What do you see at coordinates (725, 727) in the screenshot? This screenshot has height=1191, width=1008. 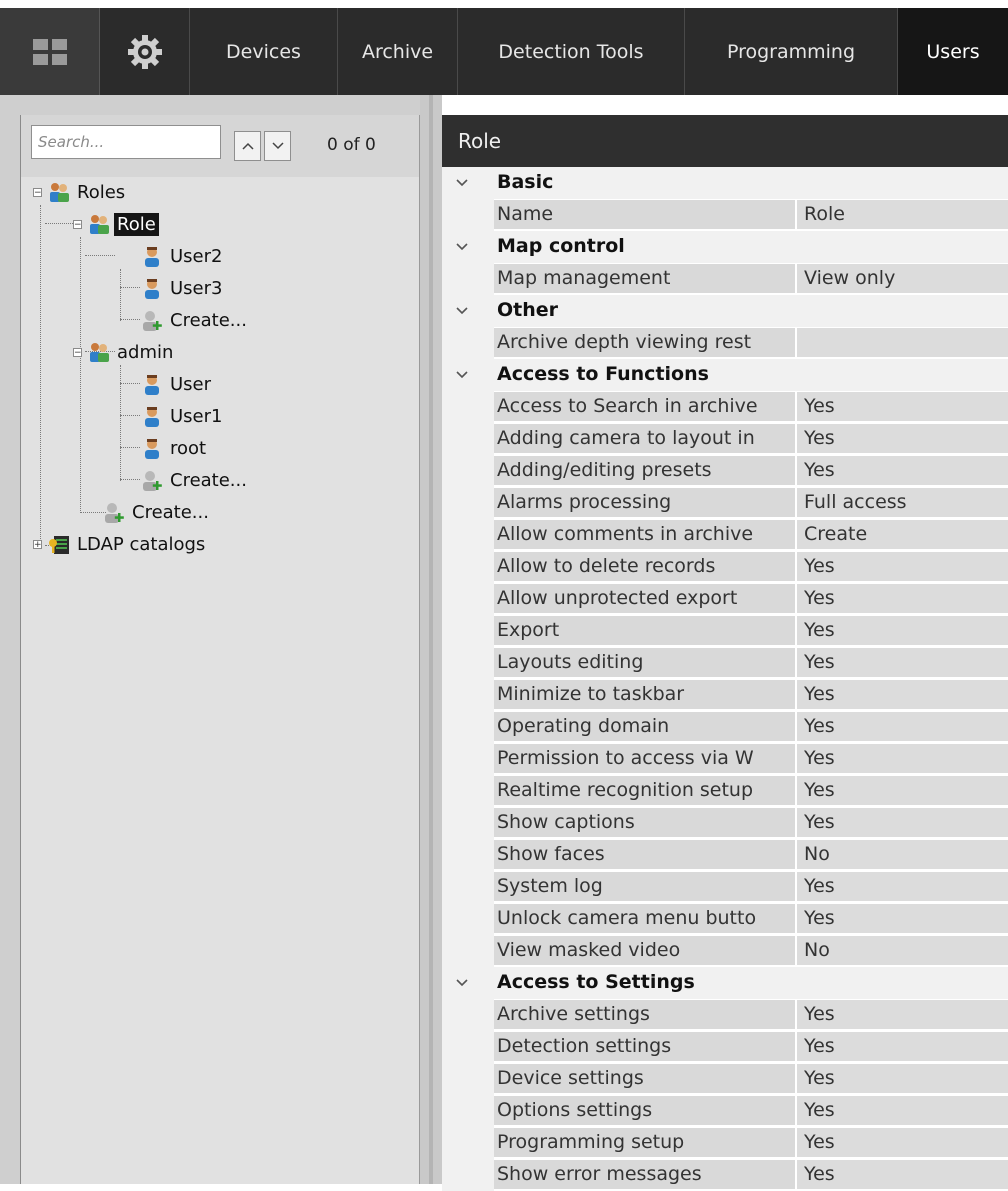 I see `property-row: Operating domain Yes` at bounding box center [725, 727].